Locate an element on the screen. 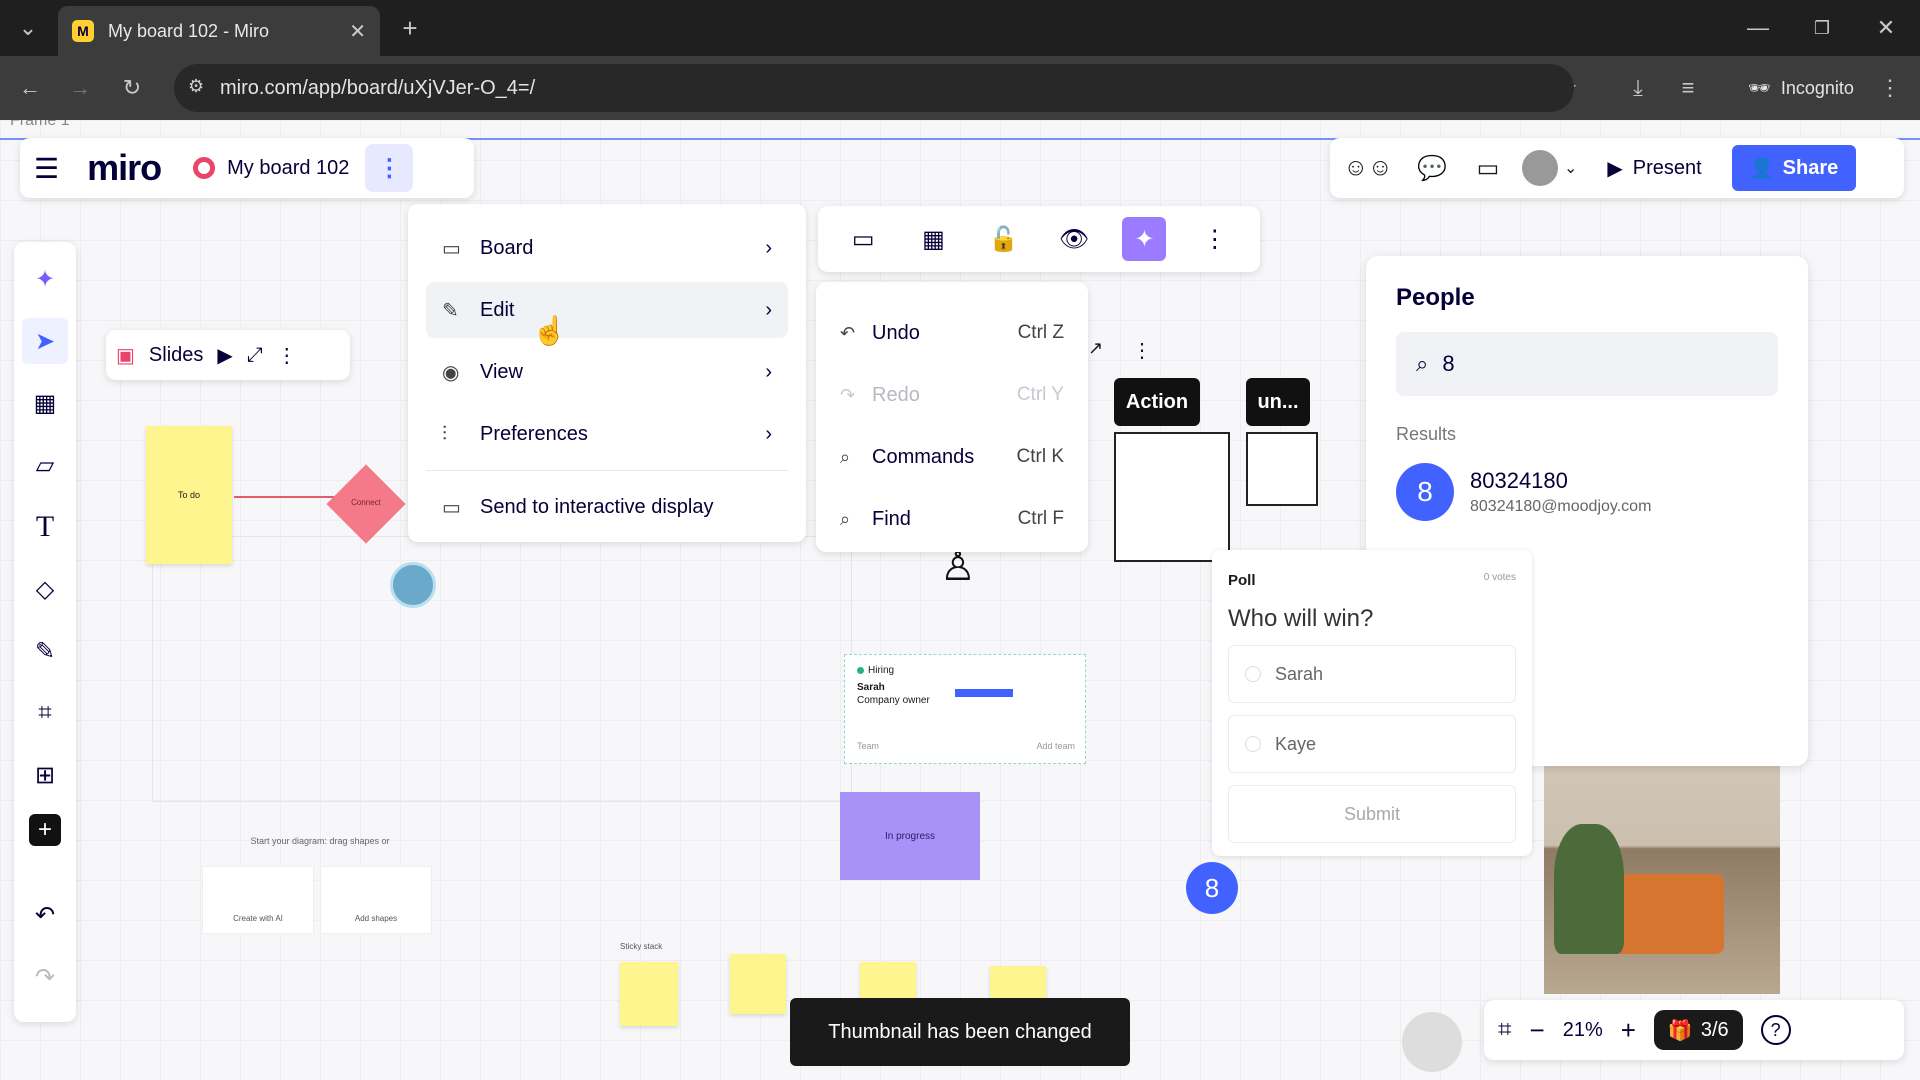 This screenshot has width=1920, height=1080. ai-sparkle-icon: ✦ is located at coordinates (45, 279).